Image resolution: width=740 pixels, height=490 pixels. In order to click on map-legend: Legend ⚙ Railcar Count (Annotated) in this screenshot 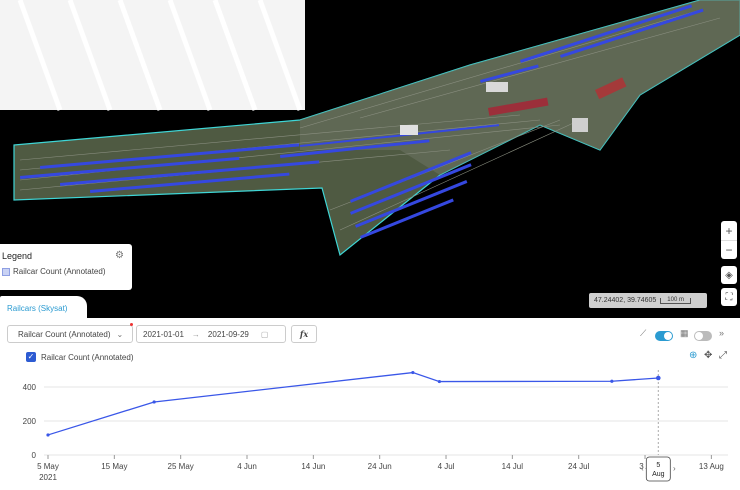, I will do `click(66, 267)`.